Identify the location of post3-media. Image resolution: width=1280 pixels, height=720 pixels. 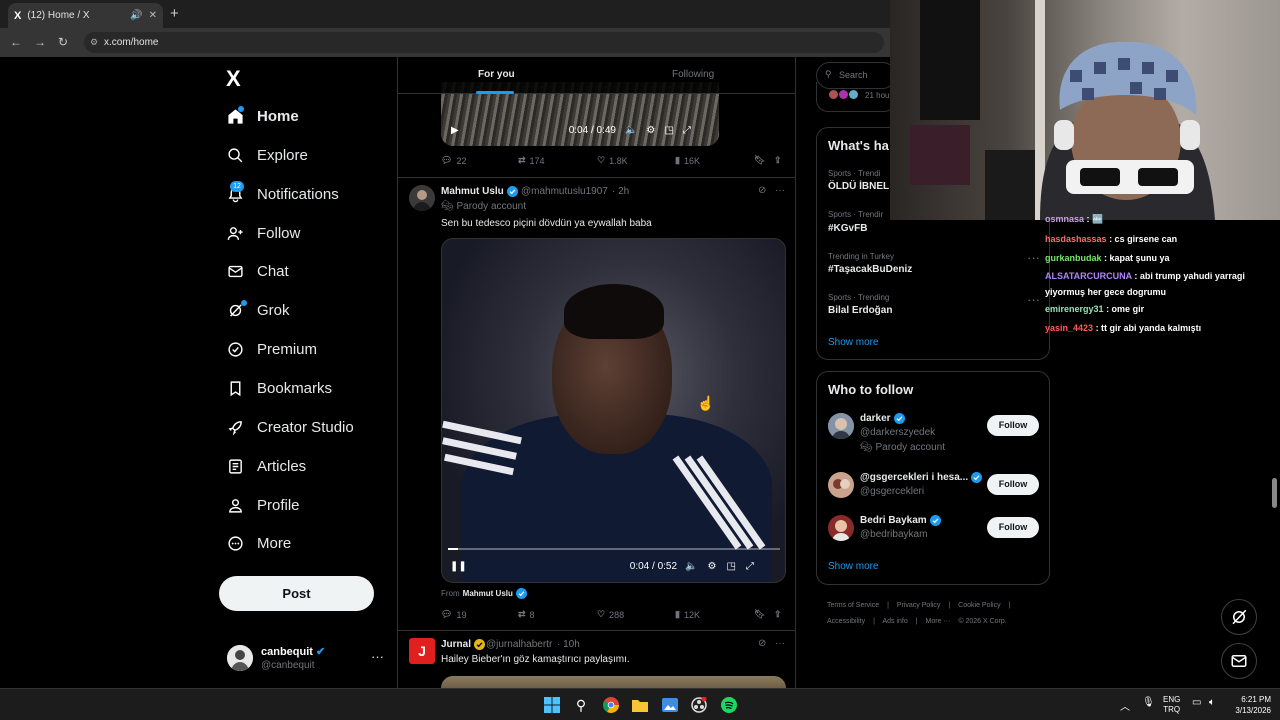
(613, 682).